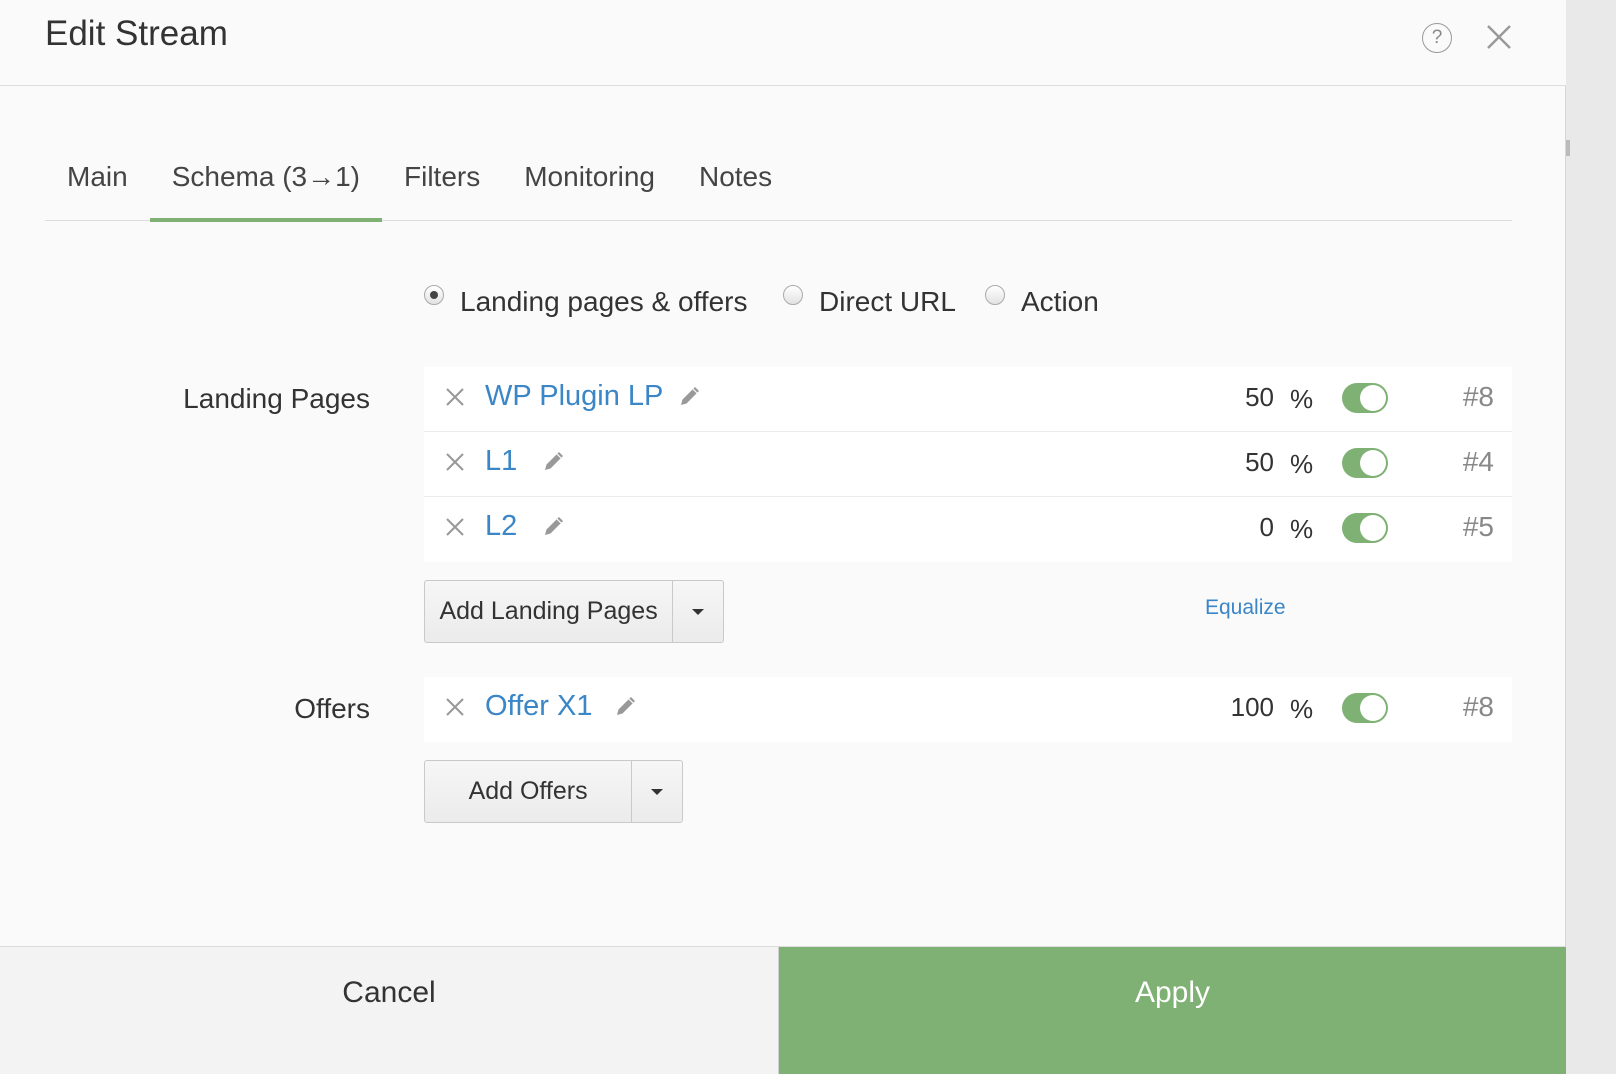  I want to click on apply-button: Apply, so click(1172, 1010).